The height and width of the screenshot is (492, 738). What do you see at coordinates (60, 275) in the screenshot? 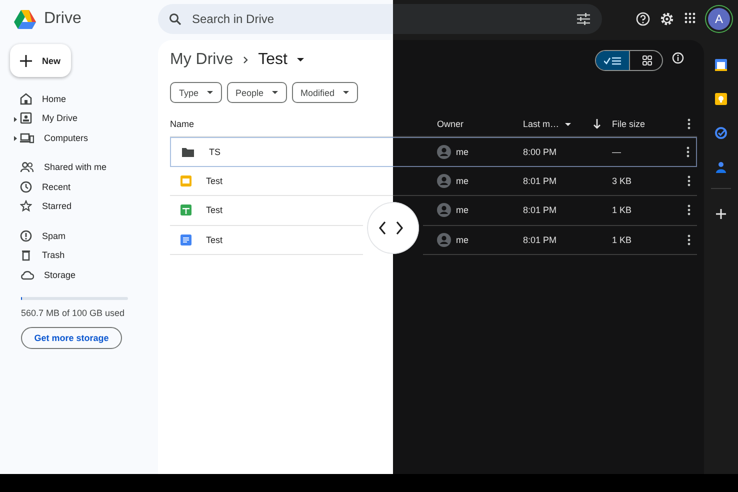
I see `nav-label: Storage` at bounding box center [60, 275].